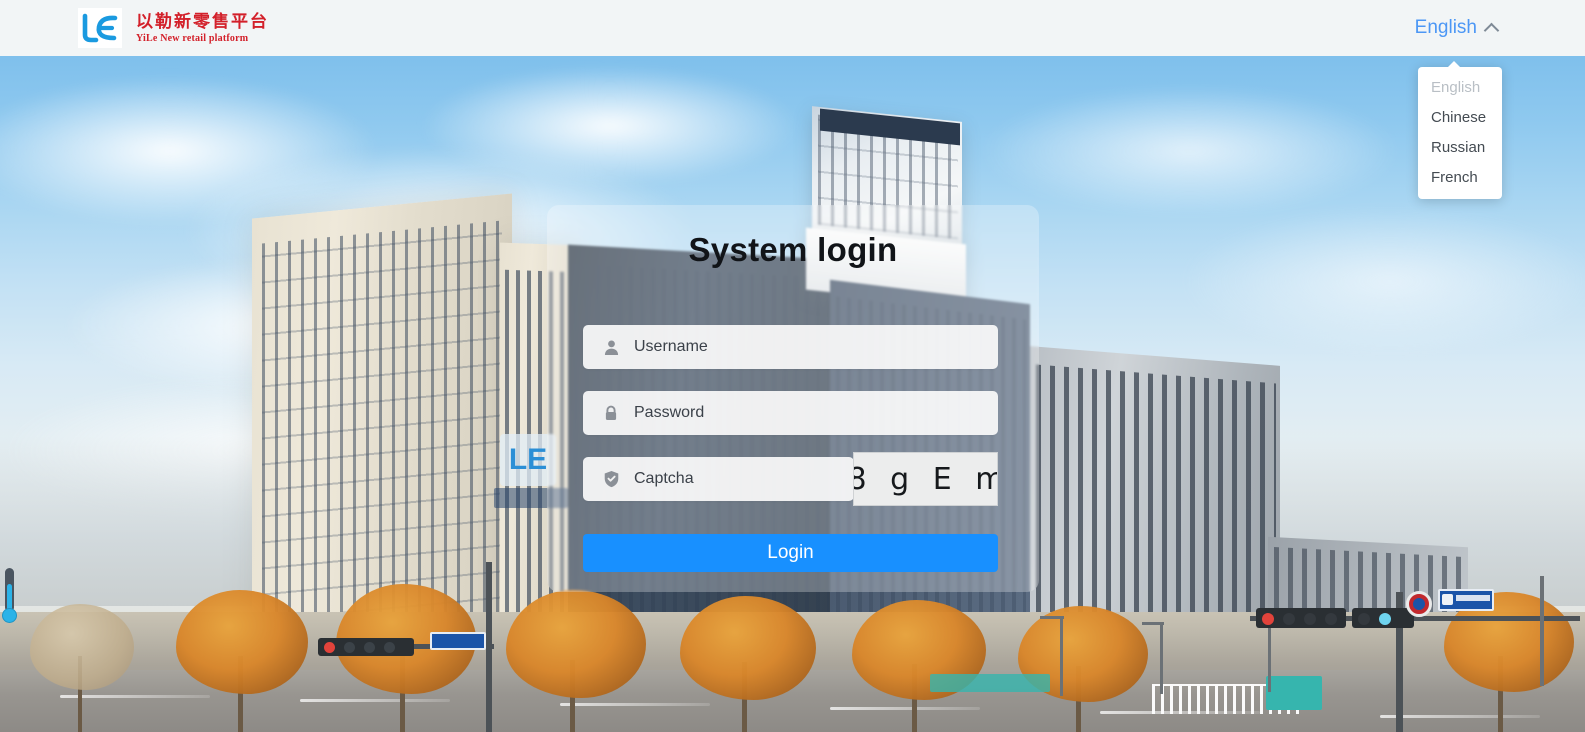  Describe the element at coordinates (1491, 30) in the screenshot. I see `chevron-up-icon` at that location.